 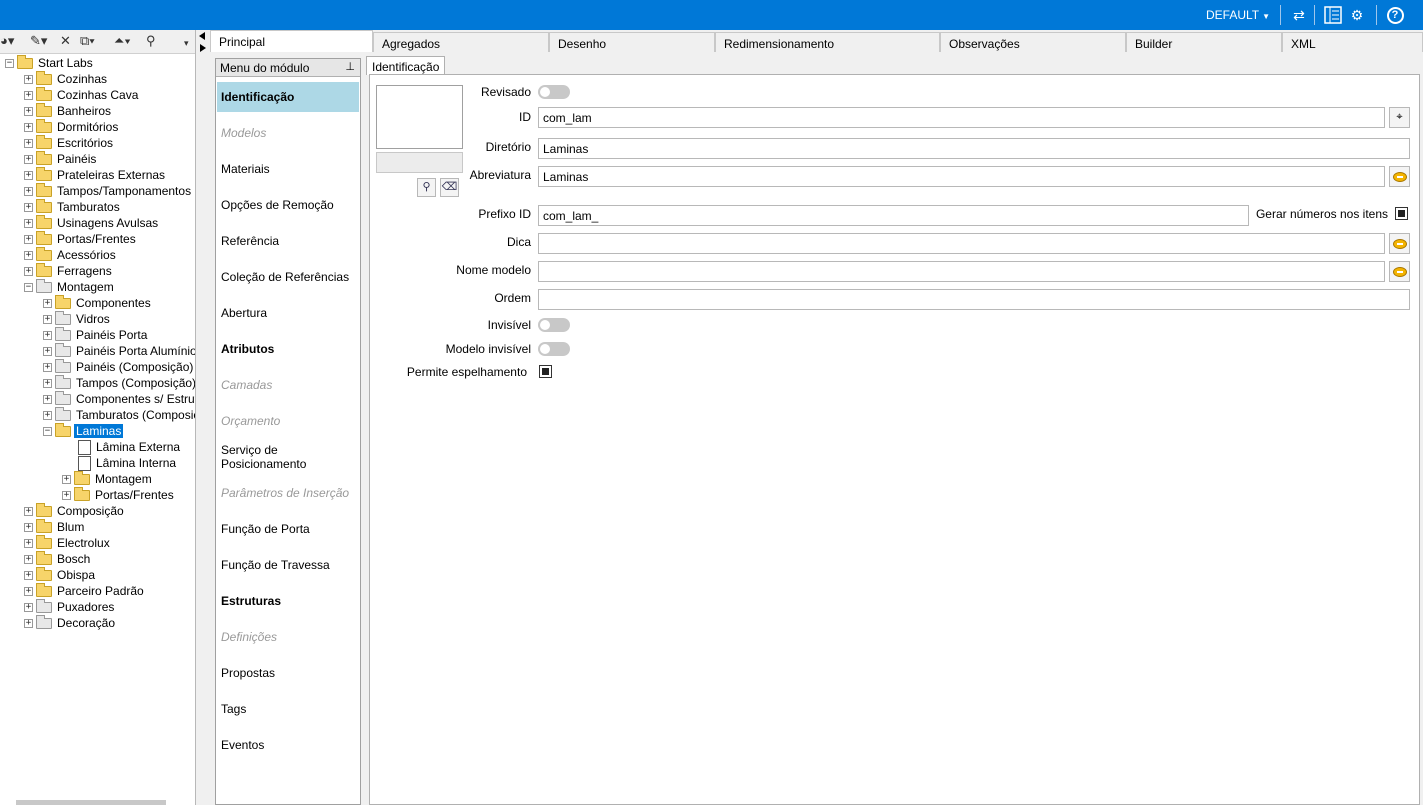 What do you see at coordinates (92, 222) in the screenshot?
I see `tree-item: + Usinagens Avulsas` at bounding box center [92, 222].